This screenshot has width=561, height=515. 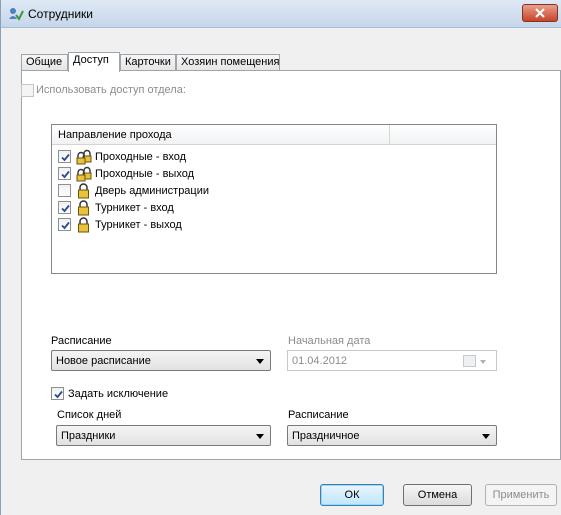 What do you see at coordinates (437, 495) in the screenshot?
I see `cancel-button: Отмена` at bounding box center [437, 495].